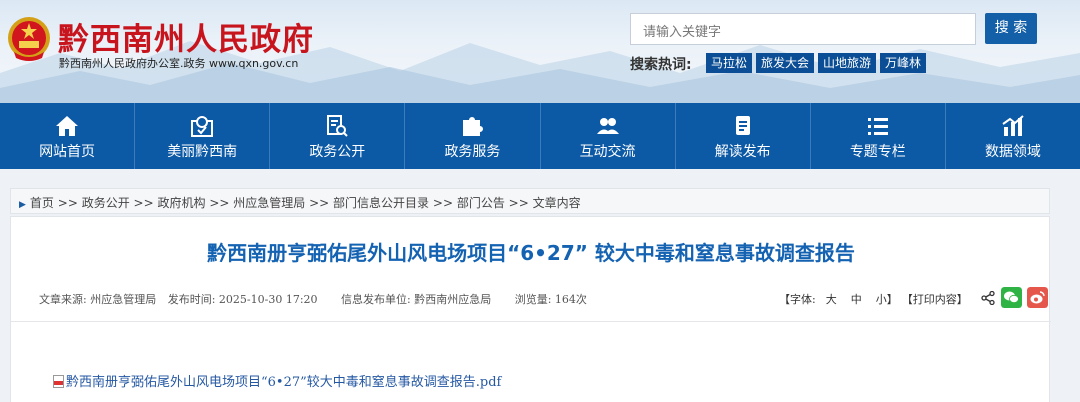 The width and height of the screenshot is (1080, 402). What do you see at coordinates (1012, 152) in the screenshot?
I see `nav-label: 数据领域` at bounding box center [1012, 152].